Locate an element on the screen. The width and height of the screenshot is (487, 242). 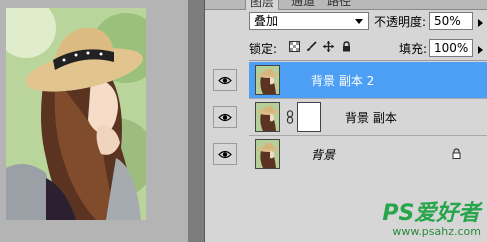
layer-mask-thumbnail is located at coordinates (309, 117).